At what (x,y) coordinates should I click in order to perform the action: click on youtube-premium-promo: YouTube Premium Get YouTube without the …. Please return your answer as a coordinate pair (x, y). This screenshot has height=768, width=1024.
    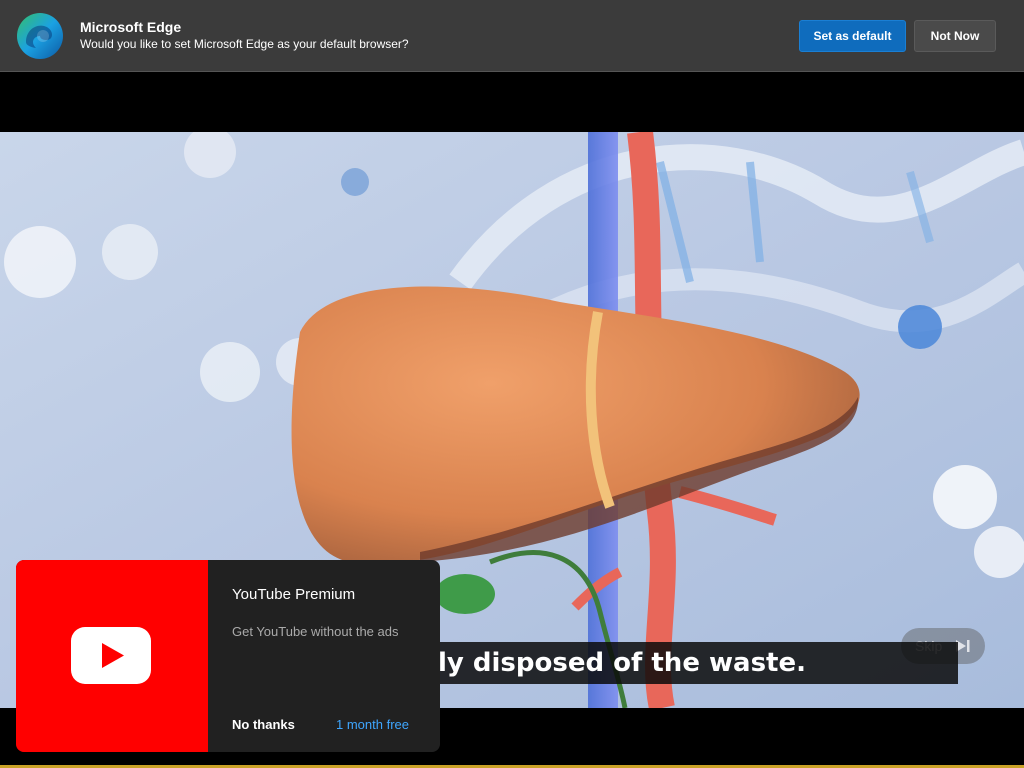
    Looking at the image, I should click on (228, 656).